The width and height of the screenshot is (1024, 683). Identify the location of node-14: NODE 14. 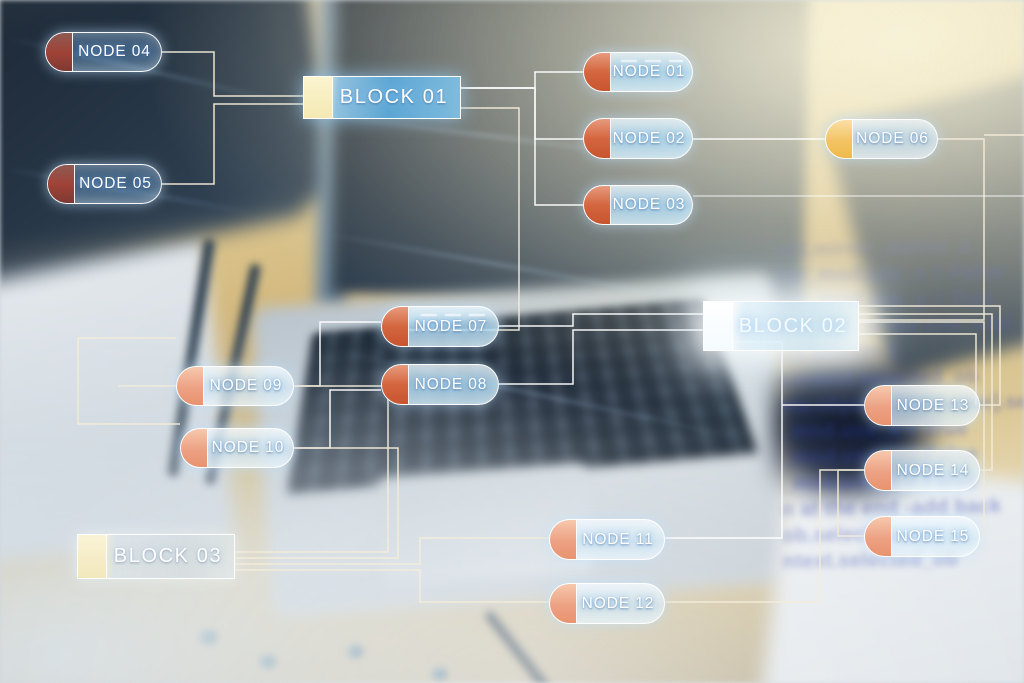
(922, 470).